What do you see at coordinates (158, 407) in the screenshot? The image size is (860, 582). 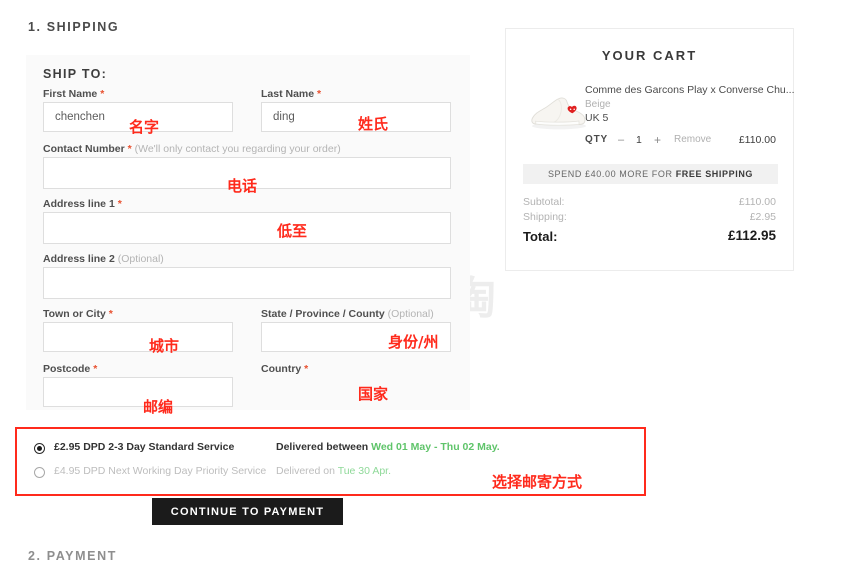 I see `annotation-postcode: 邮编` at bounding box center [158, 407].